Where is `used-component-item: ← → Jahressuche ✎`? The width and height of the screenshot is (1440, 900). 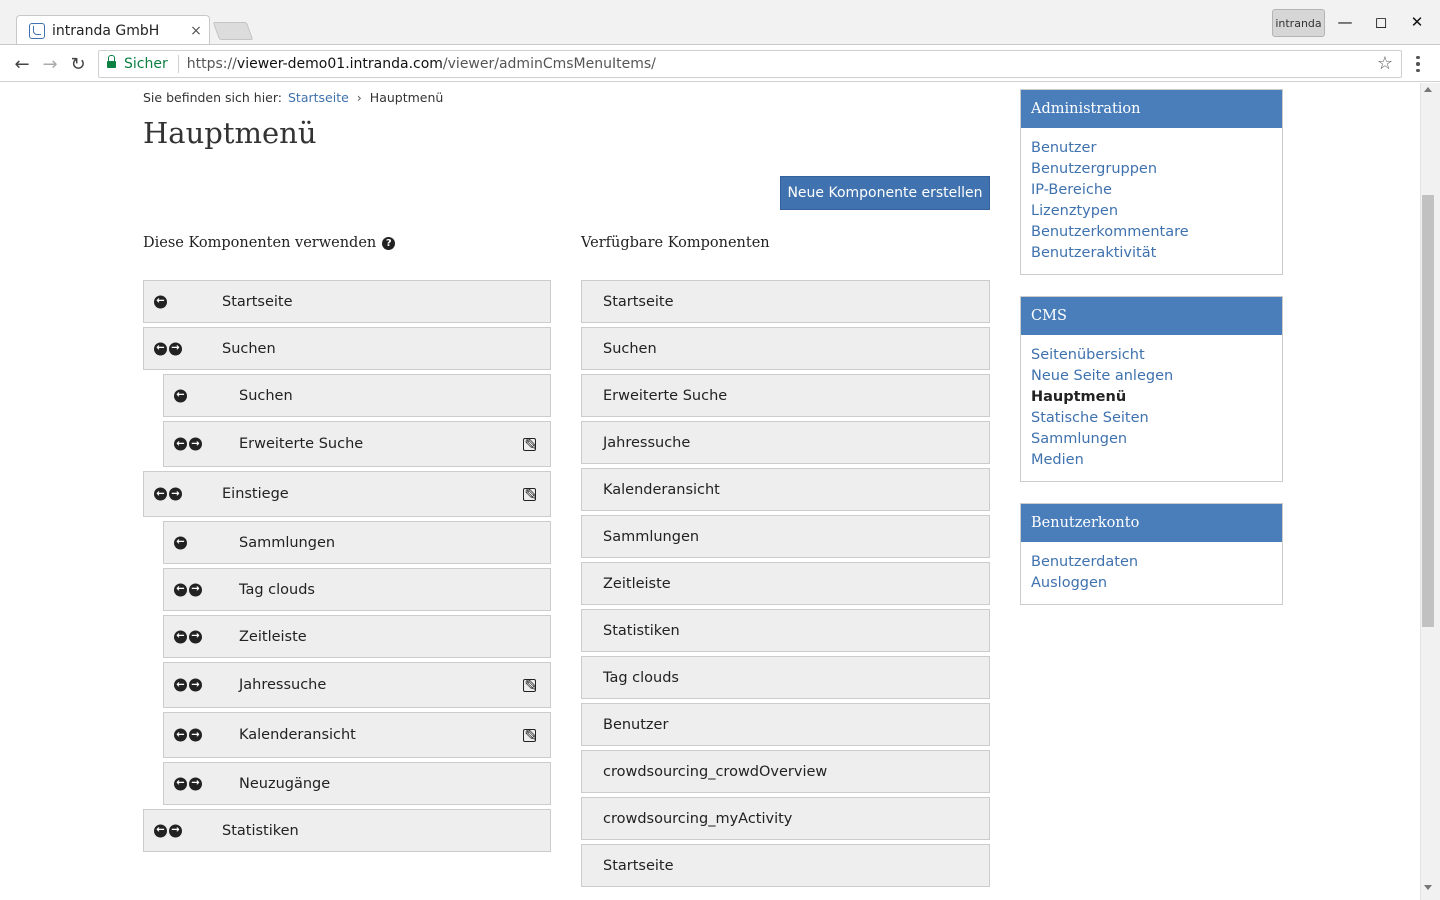 used-component-item: ← → Jahressuche ✎ is located at coordinates (357, 685).